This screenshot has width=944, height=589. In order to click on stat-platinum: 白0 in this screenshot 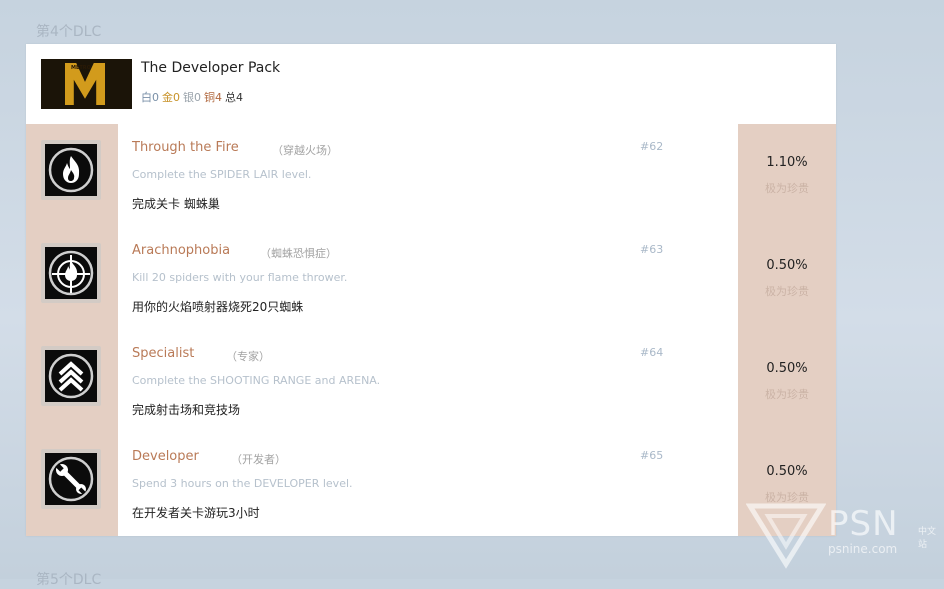, I will do `click(150, 97)`.